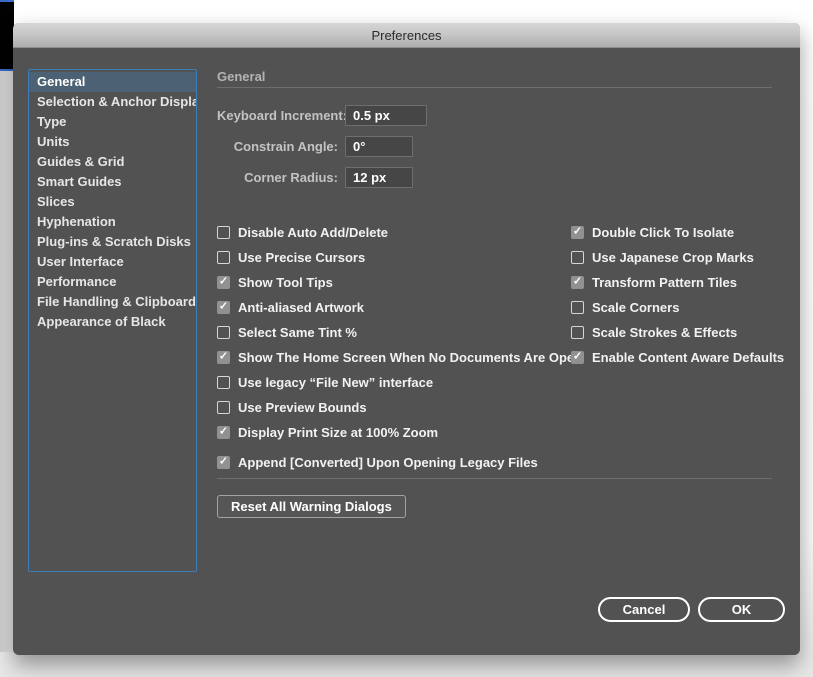 The width and height of the screenshot is (813, 677). I want to click on checkbox-label: Use Japanese Crop Marks, so click(673, 257).